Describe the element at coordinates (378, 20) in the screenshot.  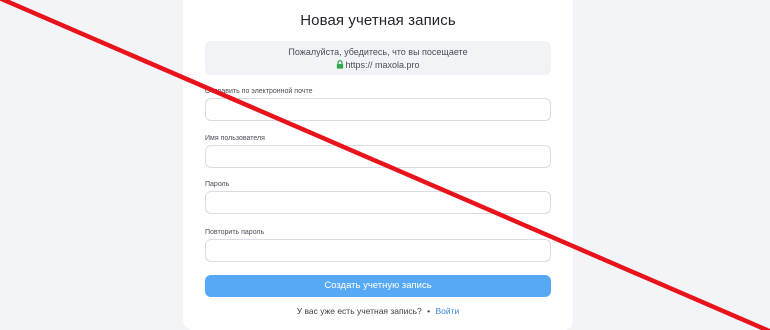
I see `page-title: Новая учетная запись` at that location.